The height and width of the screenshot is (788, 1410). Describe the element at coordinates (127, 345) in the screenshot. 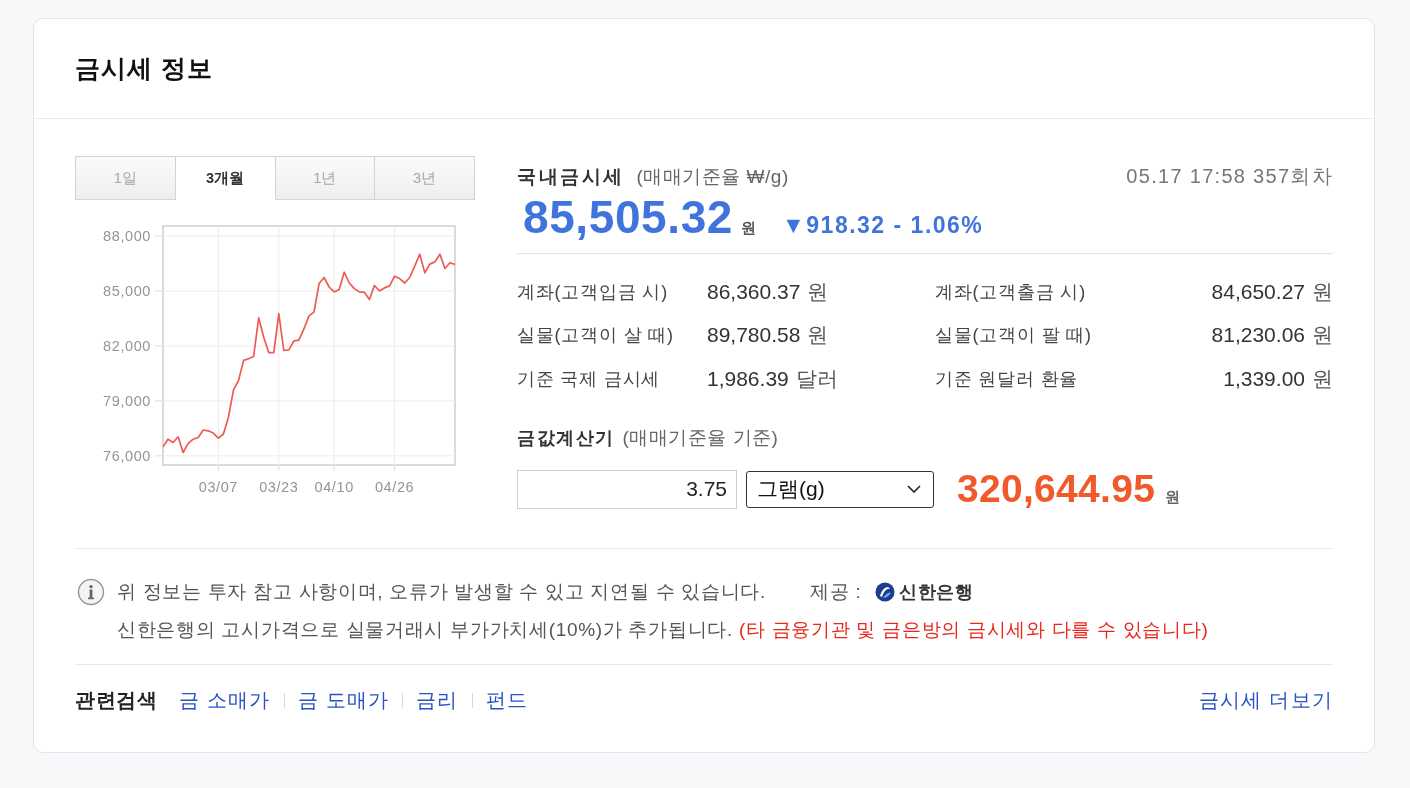

I see `axis-label: 82,000` at that location.